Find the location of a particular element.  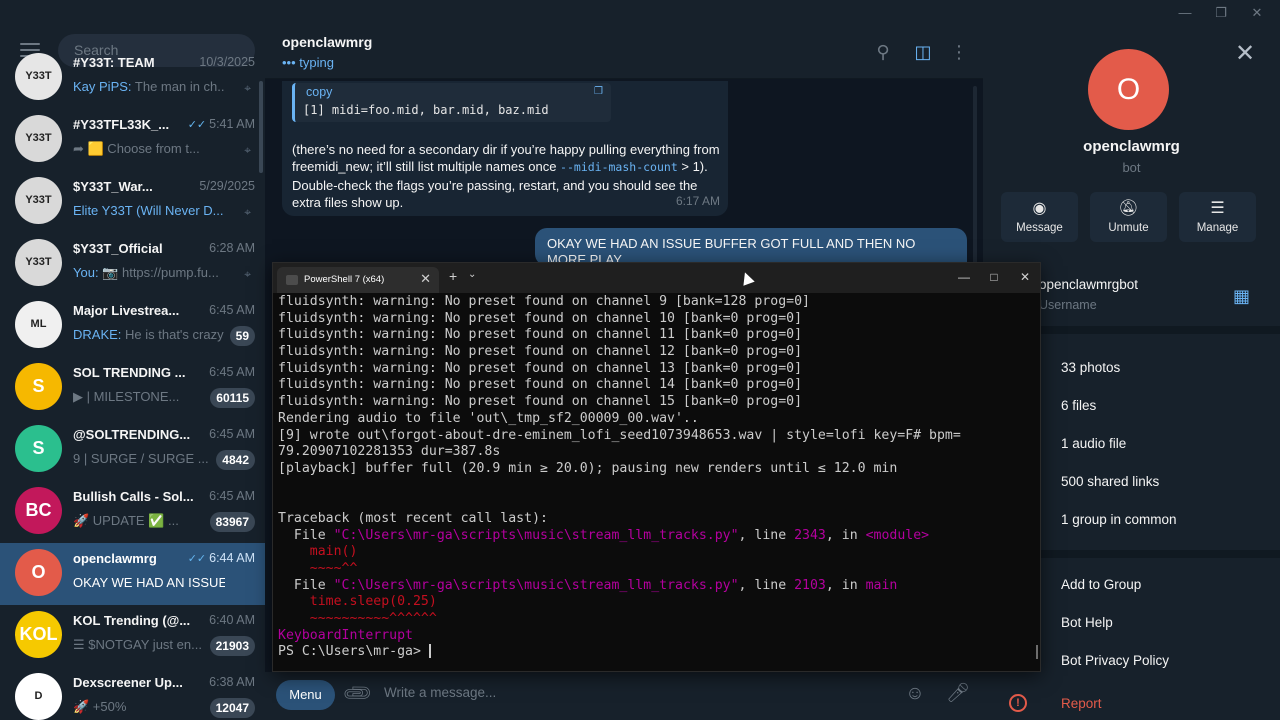

media-photos: 33 photos is located at coordinates (1090, 367).